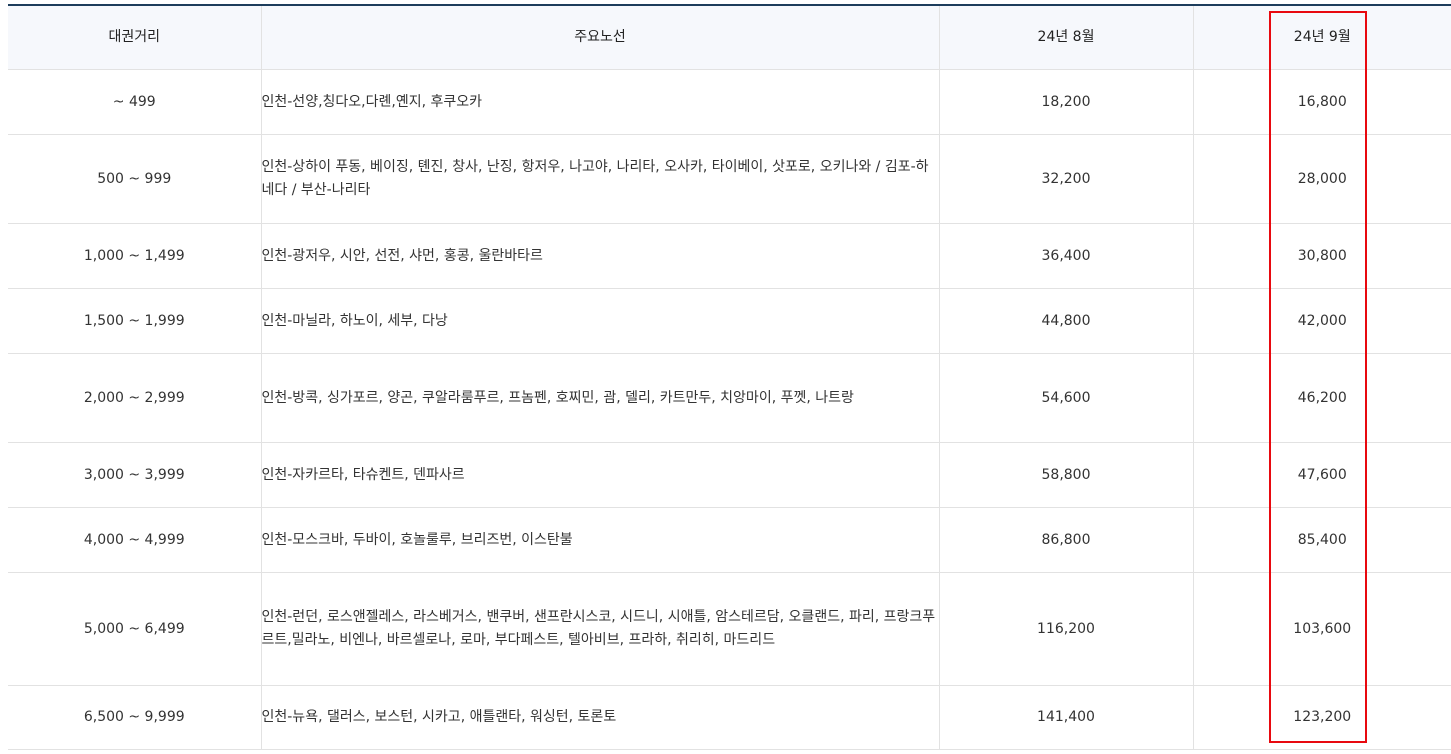 This screenshot has height=754, width=1451. What do you see at coordinates (1321, 475) in the screenshot?
I see `september-value-cell: 47,600` at bounding box center [1321, 475].